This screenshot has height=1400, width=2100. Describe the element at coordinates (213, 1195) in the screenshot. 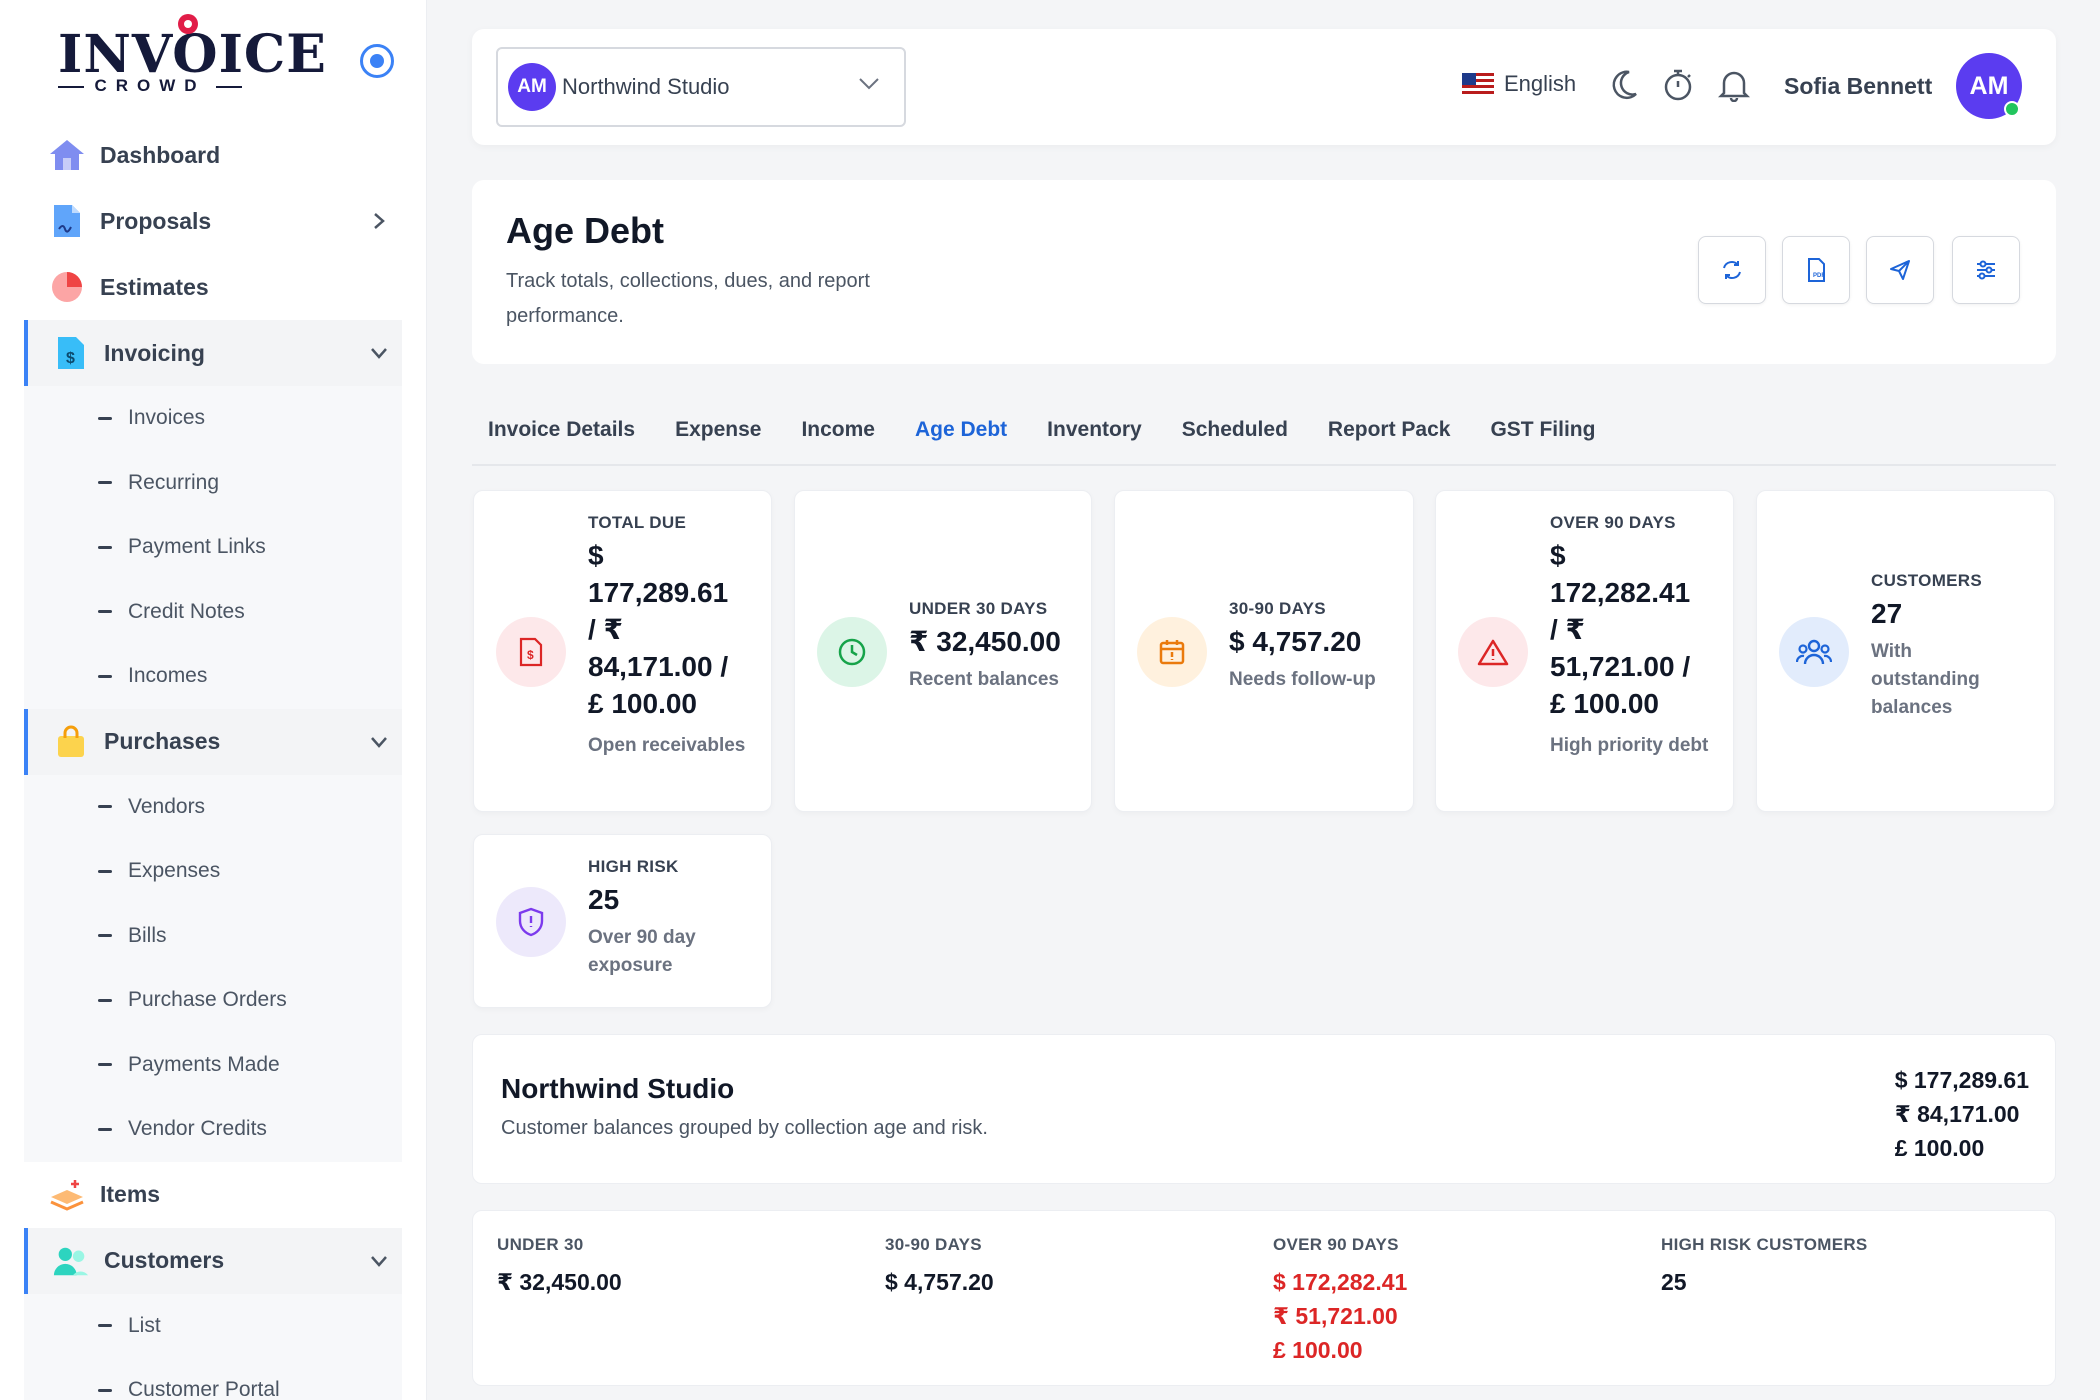

I see `sidebar-item-items: Items` at that location.